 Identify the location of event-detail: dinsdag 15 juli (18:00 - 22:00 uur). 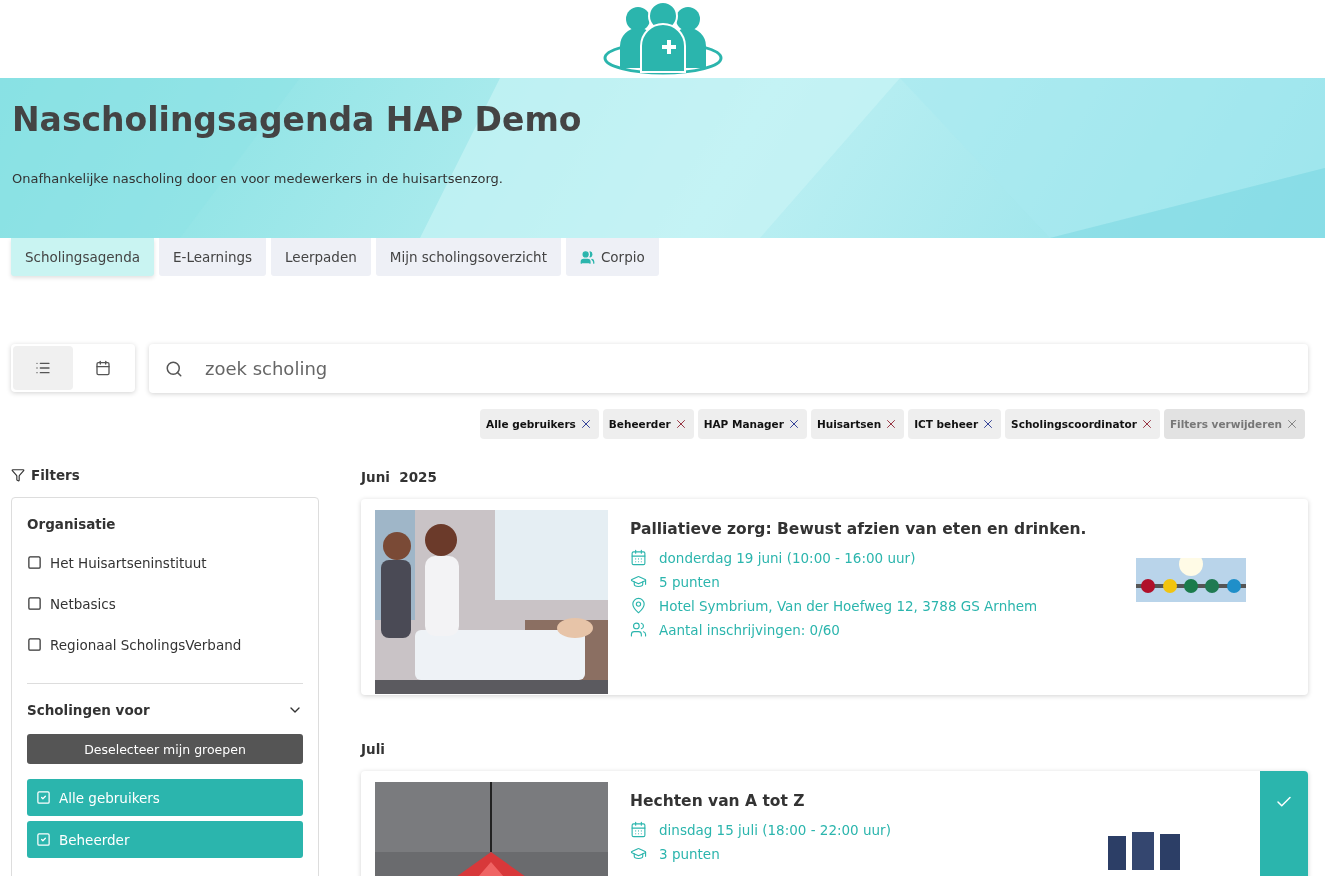
(775, 829).